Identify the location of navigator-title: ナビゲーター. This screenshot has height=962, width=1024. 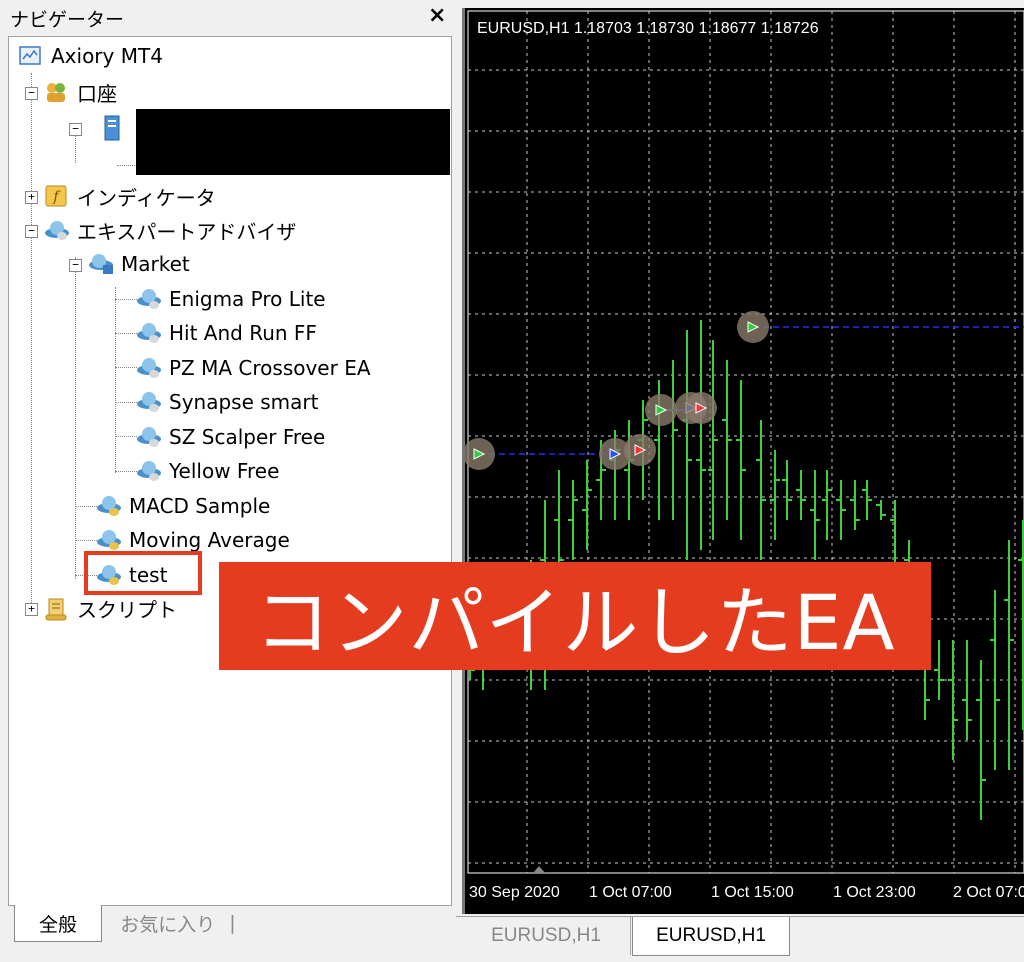
(67, 20).